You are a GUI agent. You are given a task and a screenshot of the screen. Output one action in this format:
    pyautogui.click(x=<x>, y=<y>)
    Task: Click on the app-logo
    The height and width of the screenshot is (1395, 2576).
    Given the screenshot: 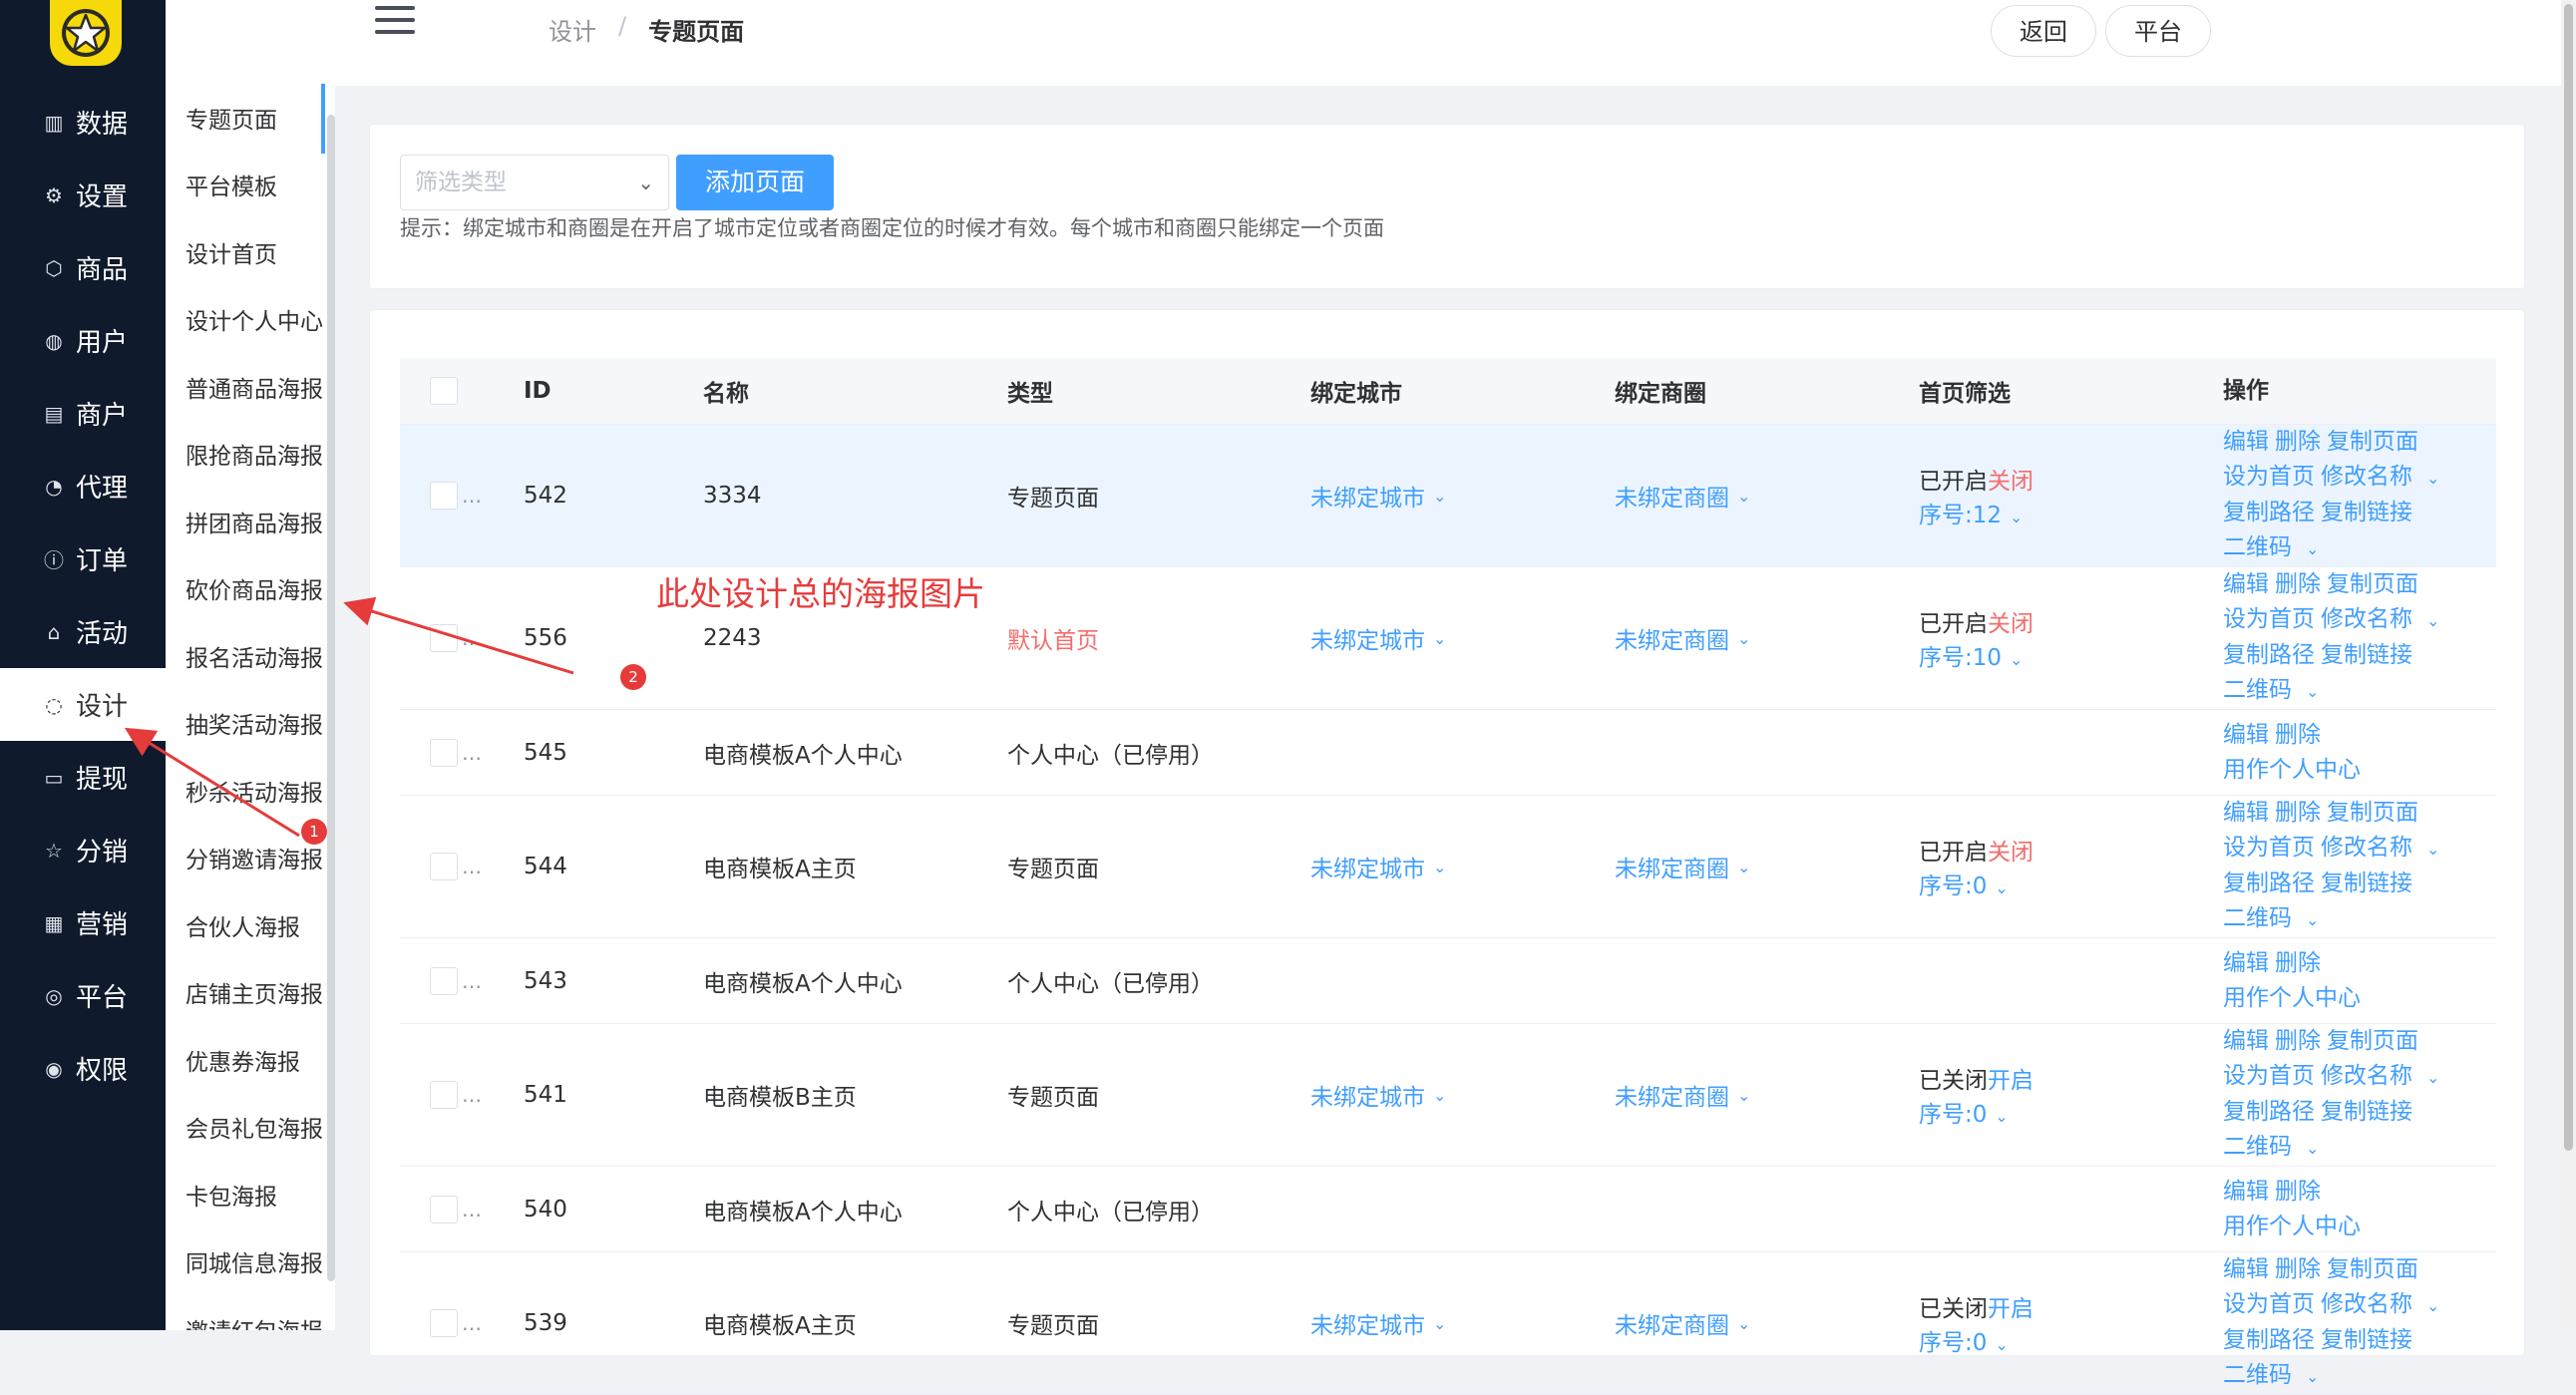 What is the action you would take?
    pyautogui.click(x=86, y=33)
    